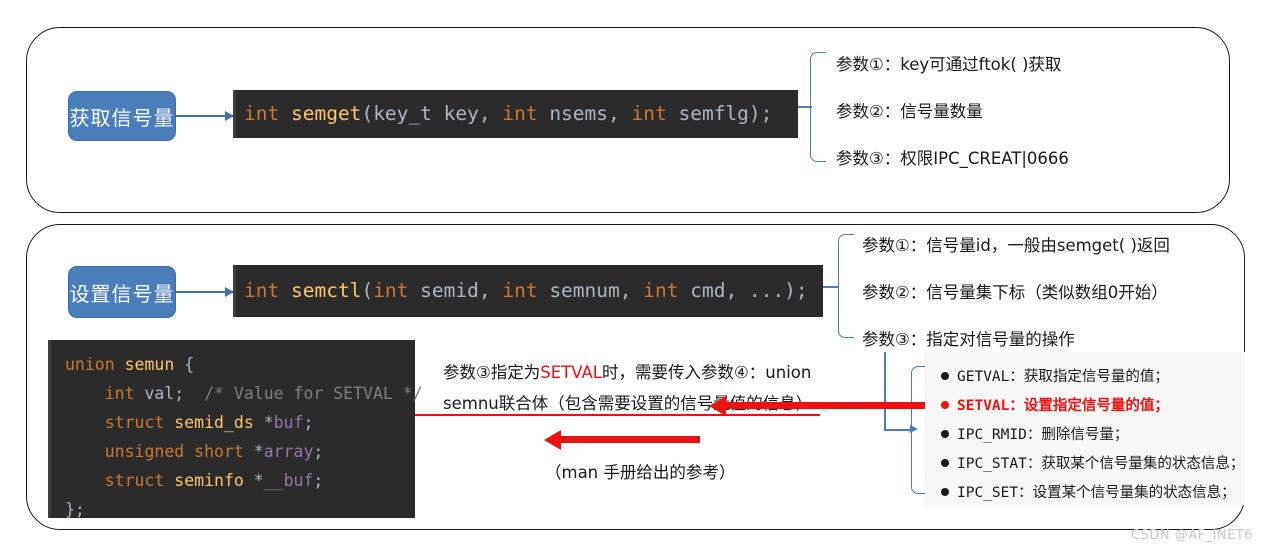  What do you see at coordinates (831, 287) in the screenshot?
I see `bracket-stub-semctl` at bounding box center [831, 287].